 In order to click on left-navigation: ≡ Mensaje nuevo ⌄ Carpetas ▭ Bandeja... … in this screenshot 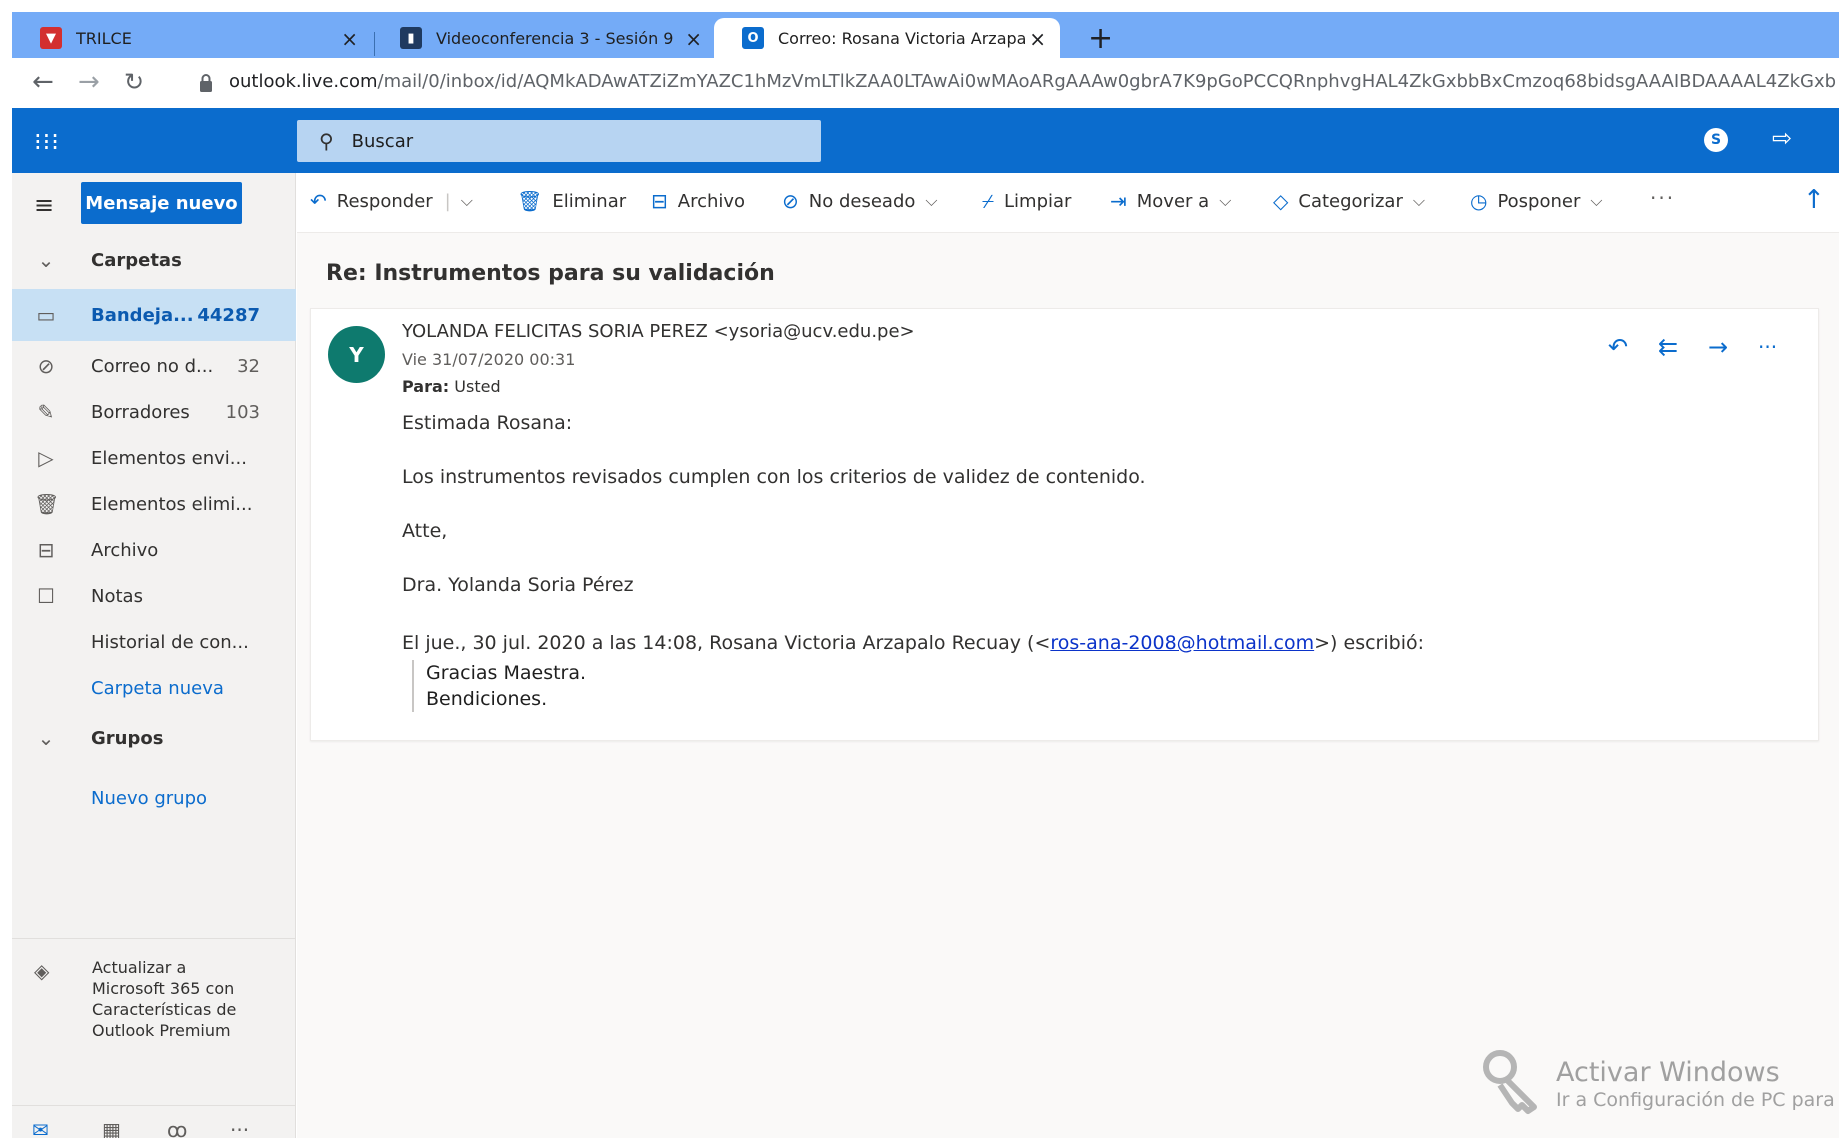, I will do `click(154, 655)`.